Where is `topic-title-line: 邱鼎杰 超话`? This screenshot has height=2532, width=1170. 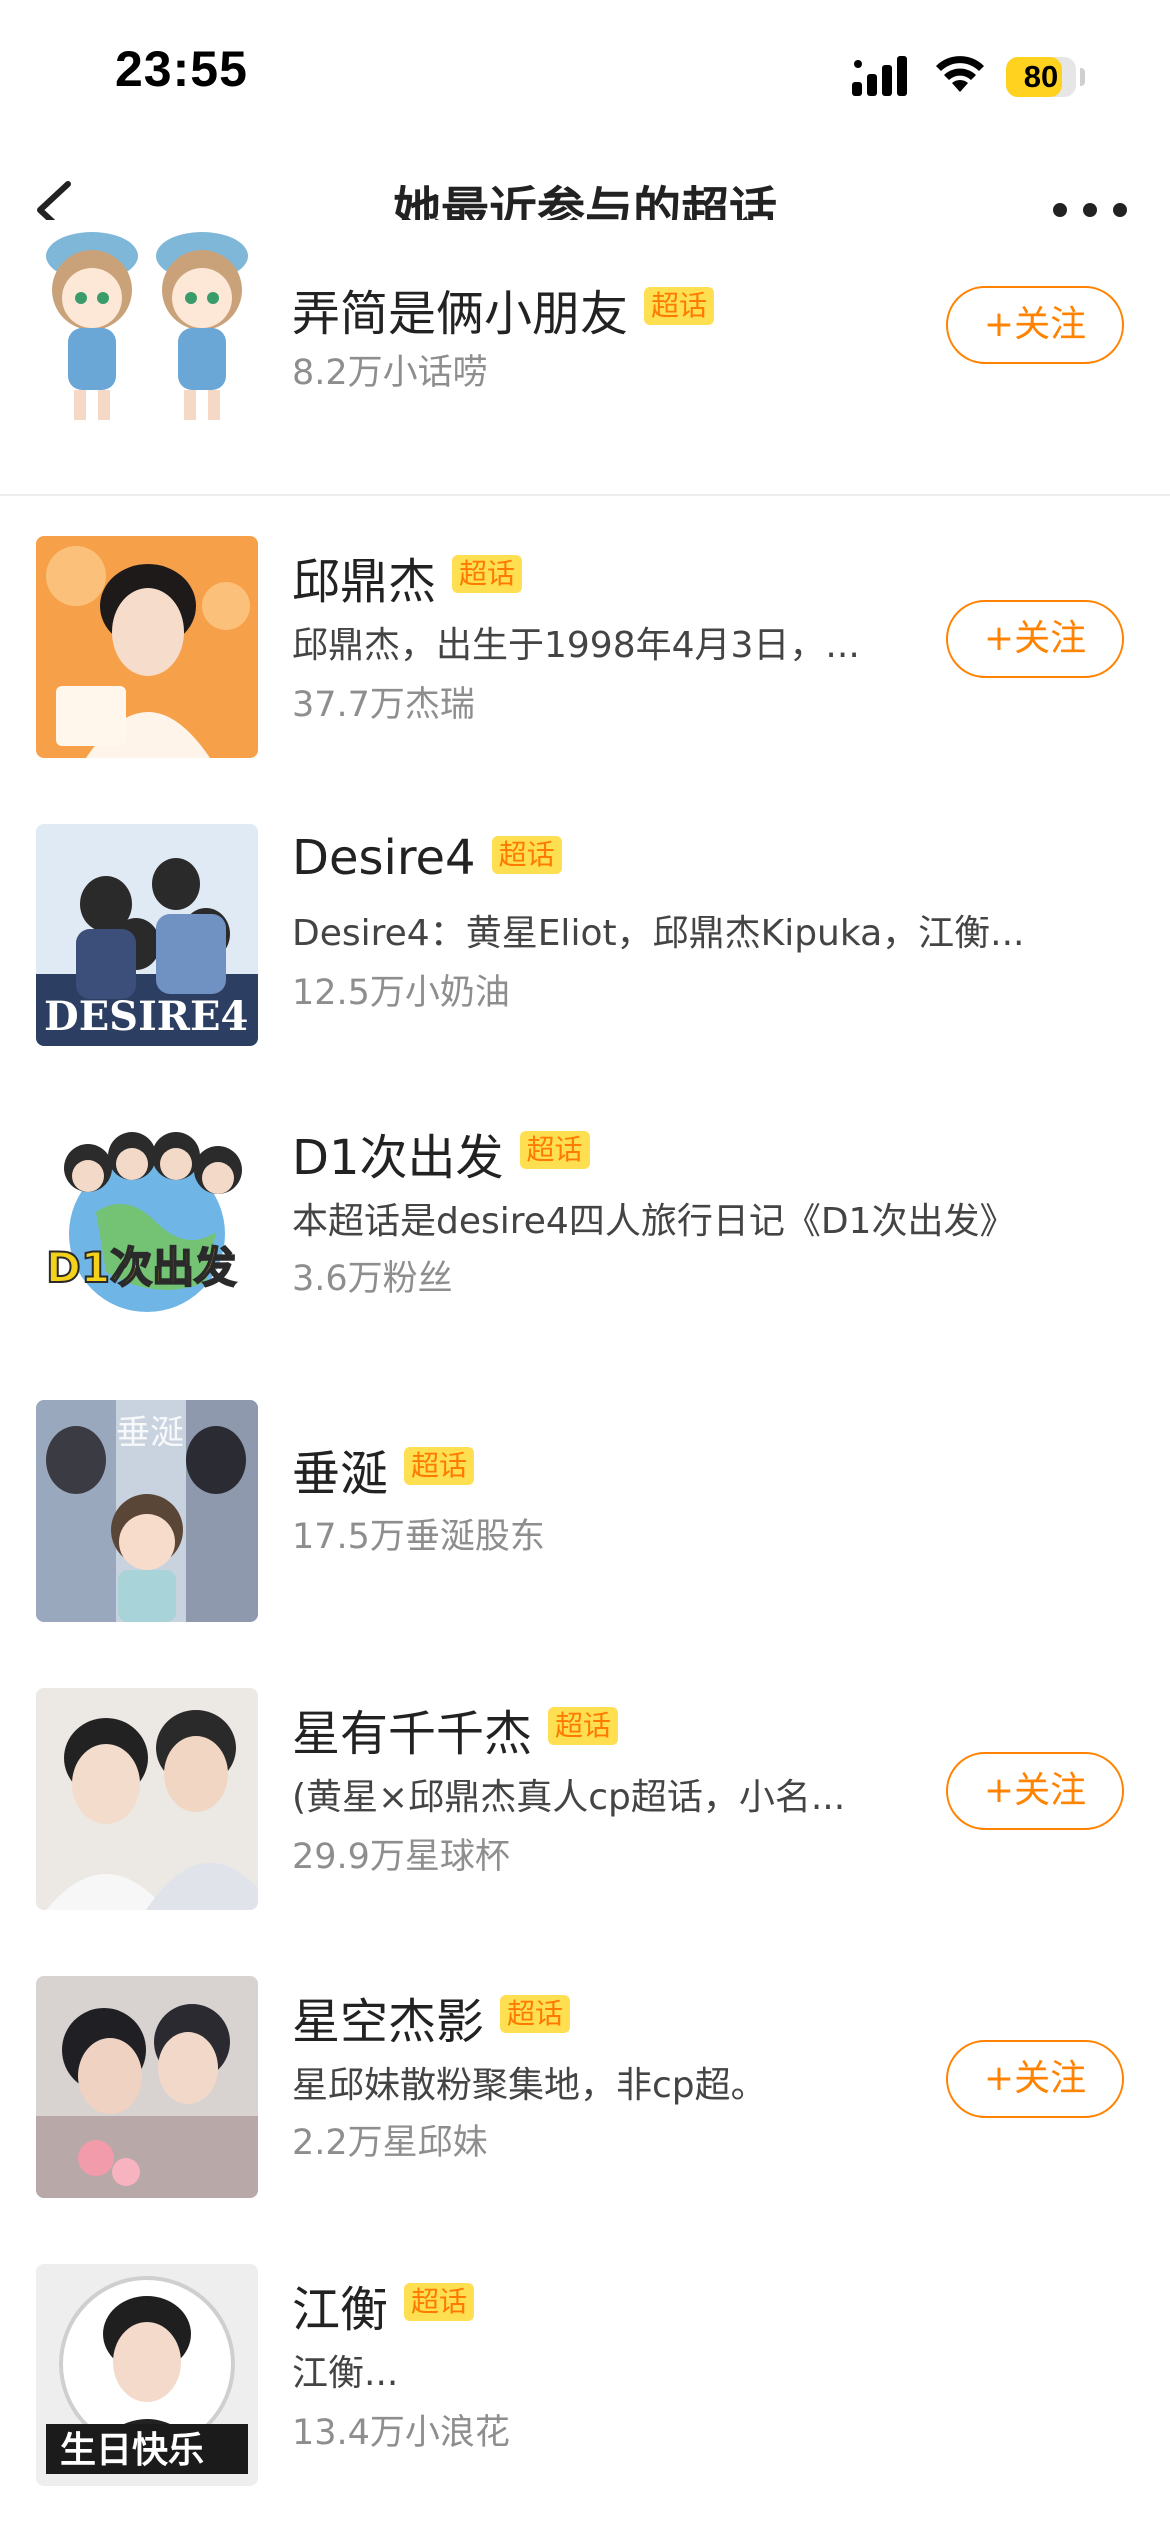
topic-title-line: 邱鼎杰 超话 is located at coordinates (407, 577).